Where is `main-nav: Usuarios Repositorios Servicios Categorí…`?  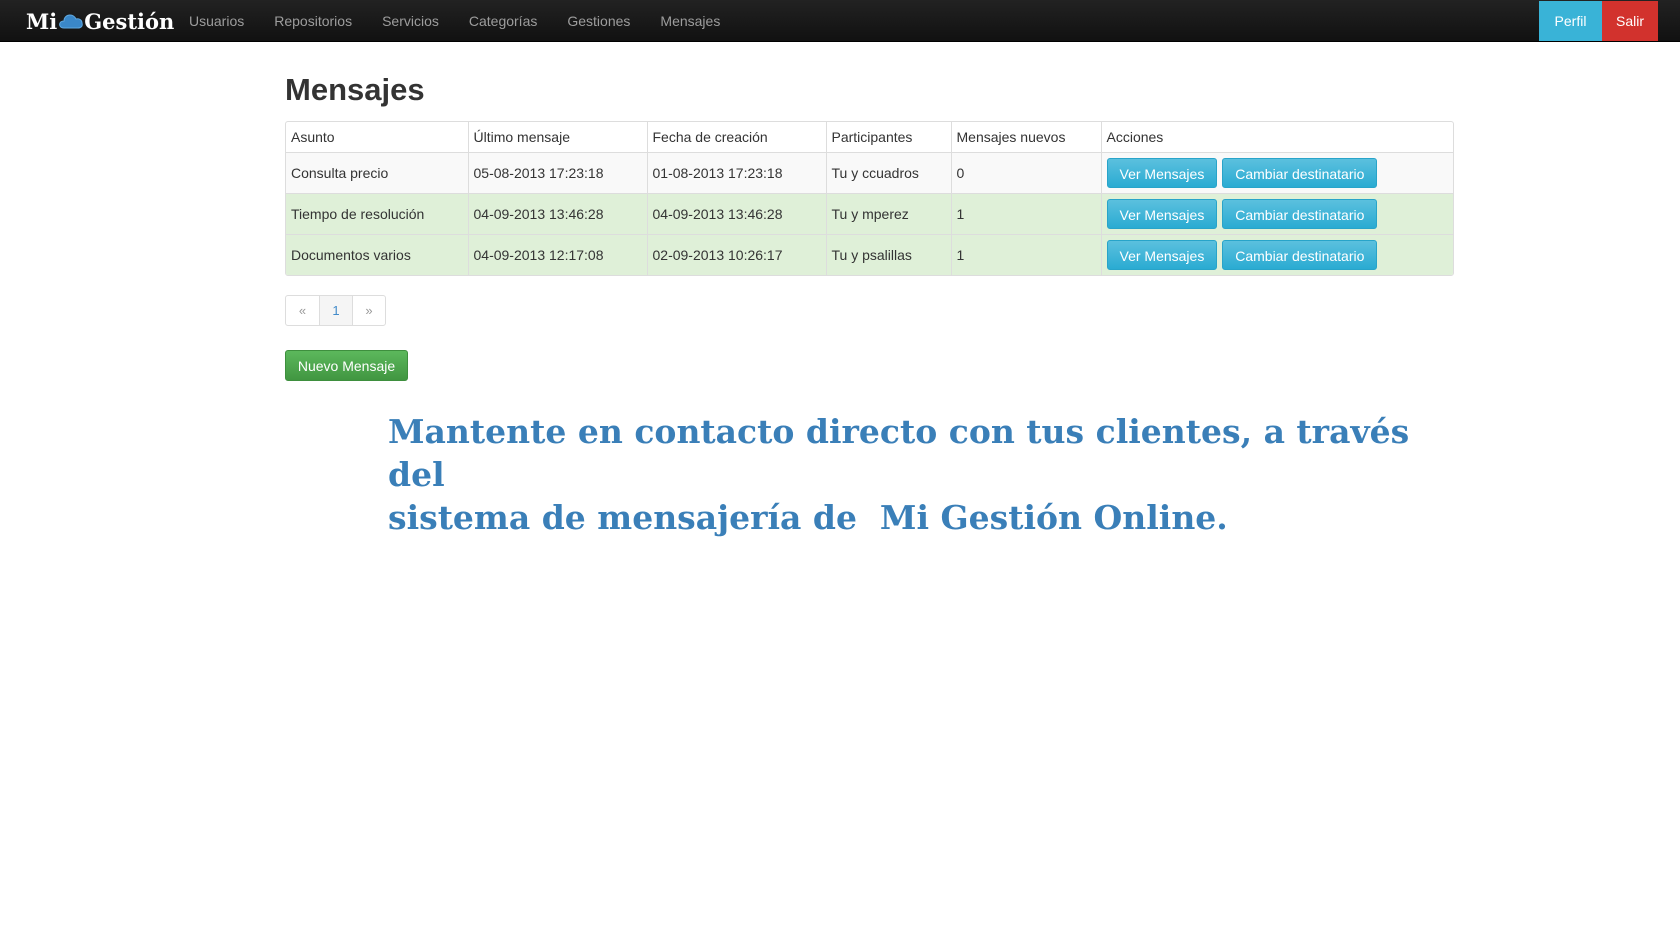 main-nav: Usuarios Repositorios Servicios Categorí… is located at coordinates (454, 21).